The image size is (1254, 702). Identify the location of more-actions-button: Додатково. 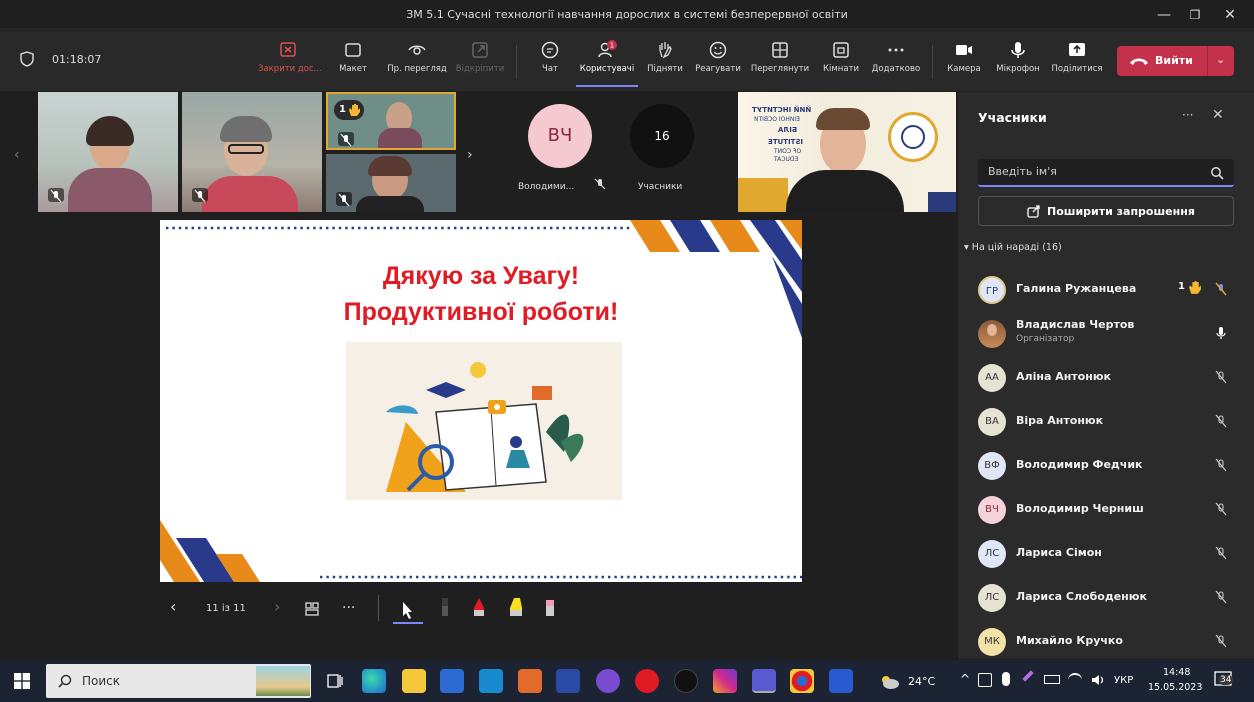
(896, 63).